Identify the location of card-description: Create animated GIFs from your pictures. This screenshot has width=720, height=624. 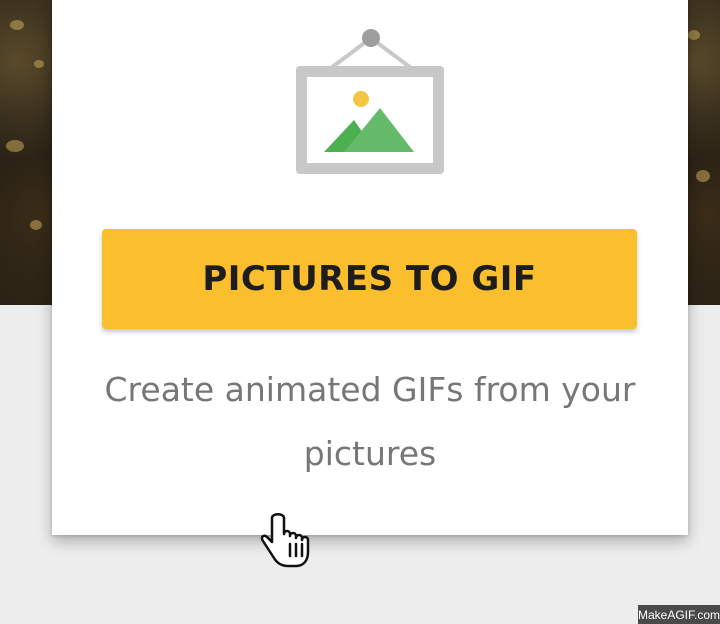
(370, 421).